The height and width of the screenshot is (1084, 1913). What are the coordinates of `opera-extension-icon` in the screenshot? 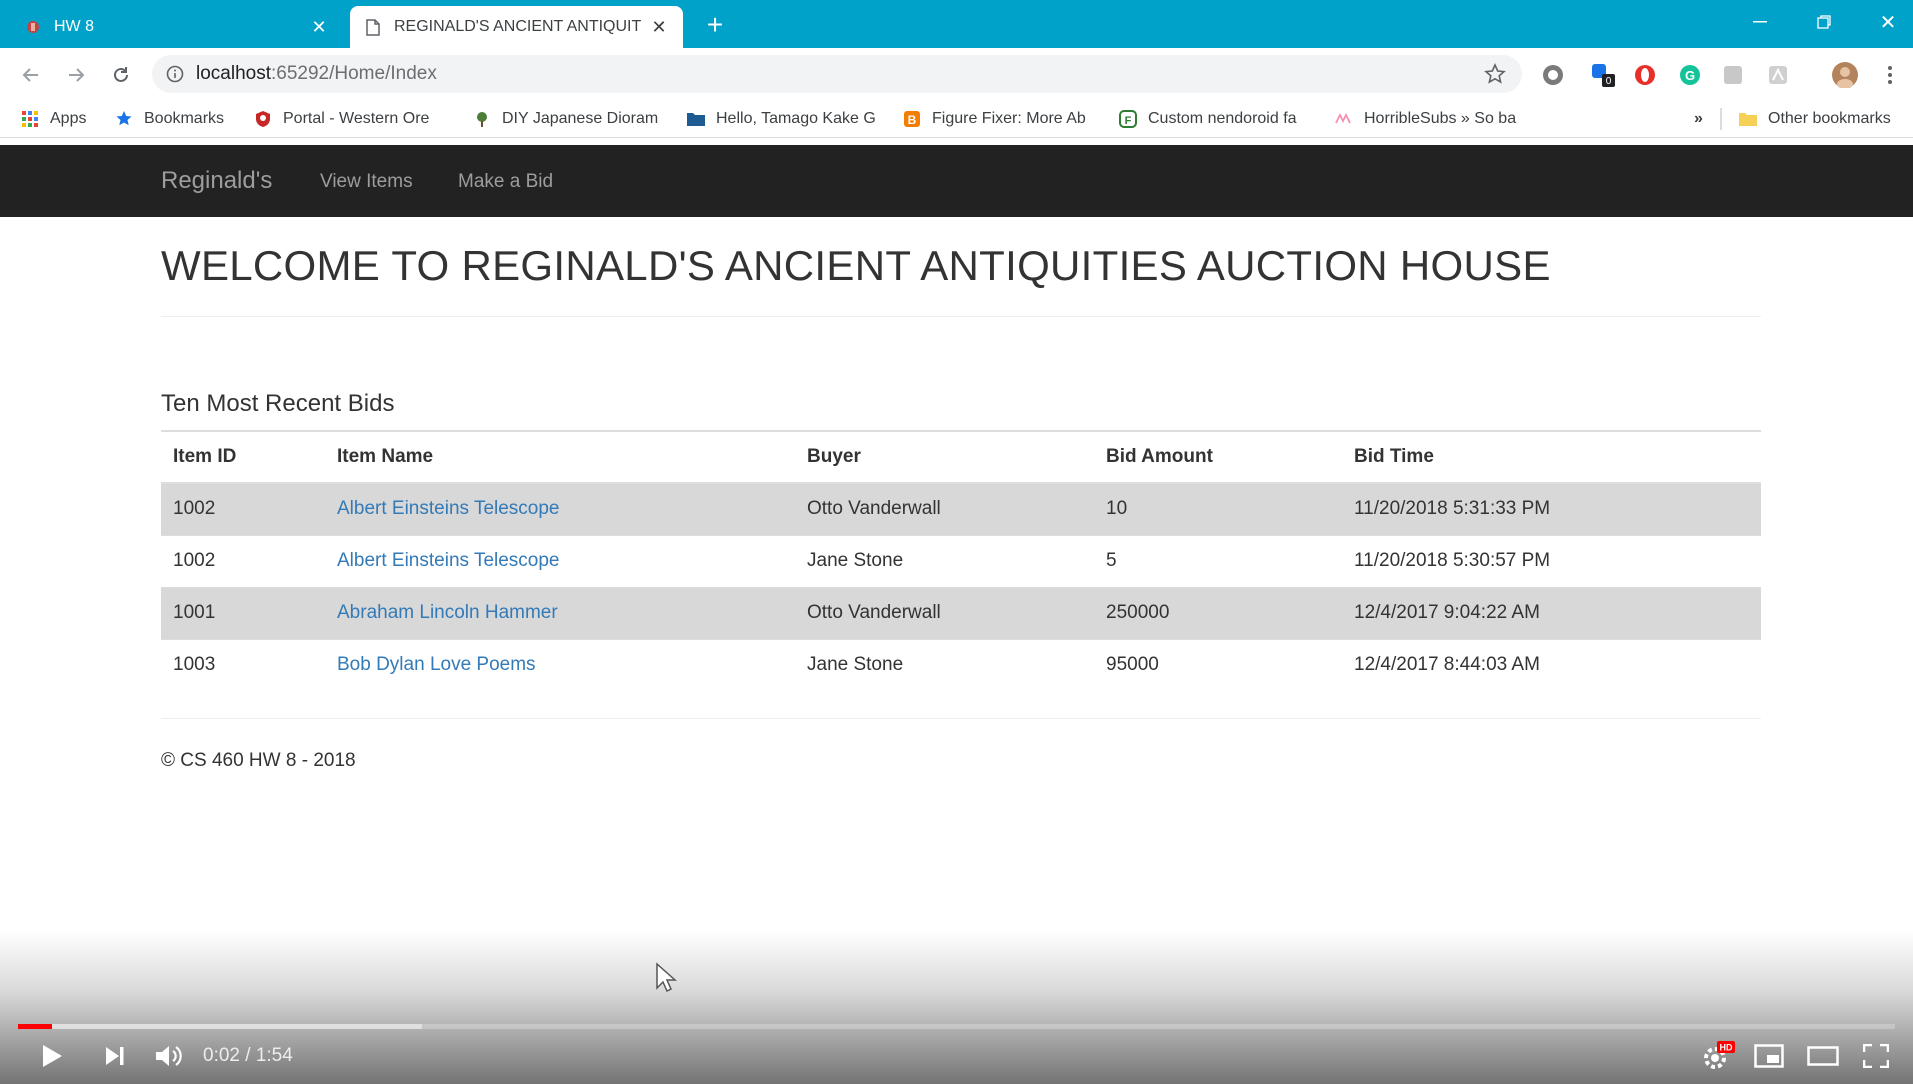 It's located at (1645, 75).